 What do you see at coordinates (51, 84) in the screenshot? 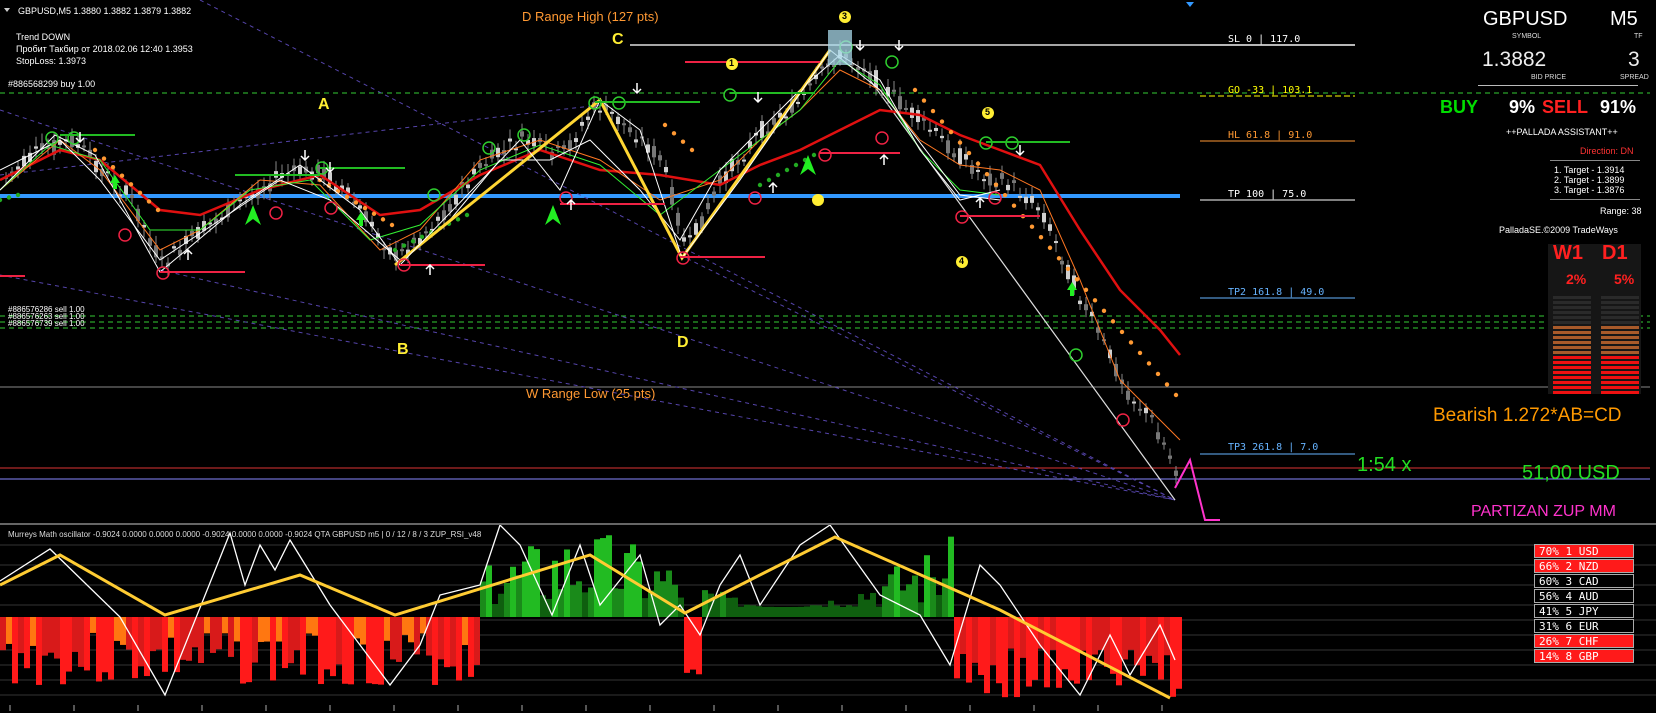
I see `order-label-buy: #886568299 buy 1.00` at bounding box center [51, 84].